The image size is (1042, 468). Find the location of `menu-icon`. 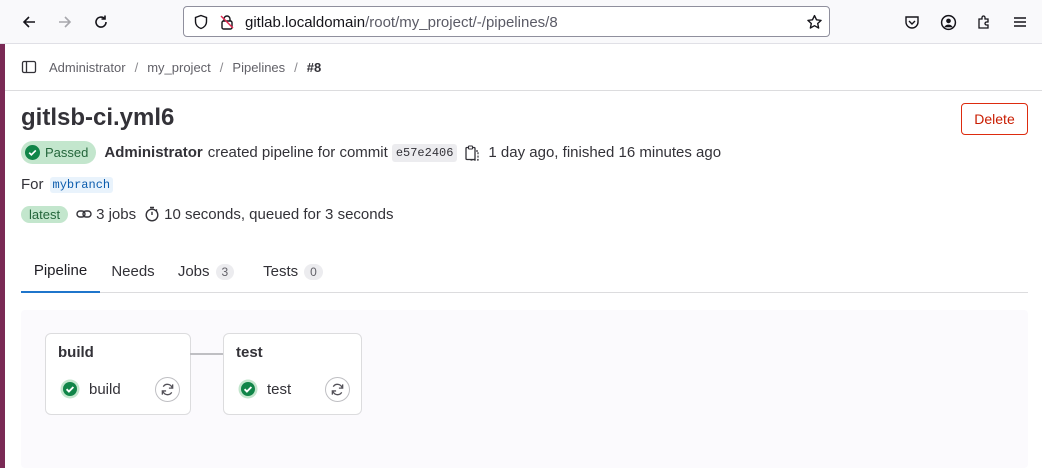

menu-icon is located at coordinates (1020, 22).